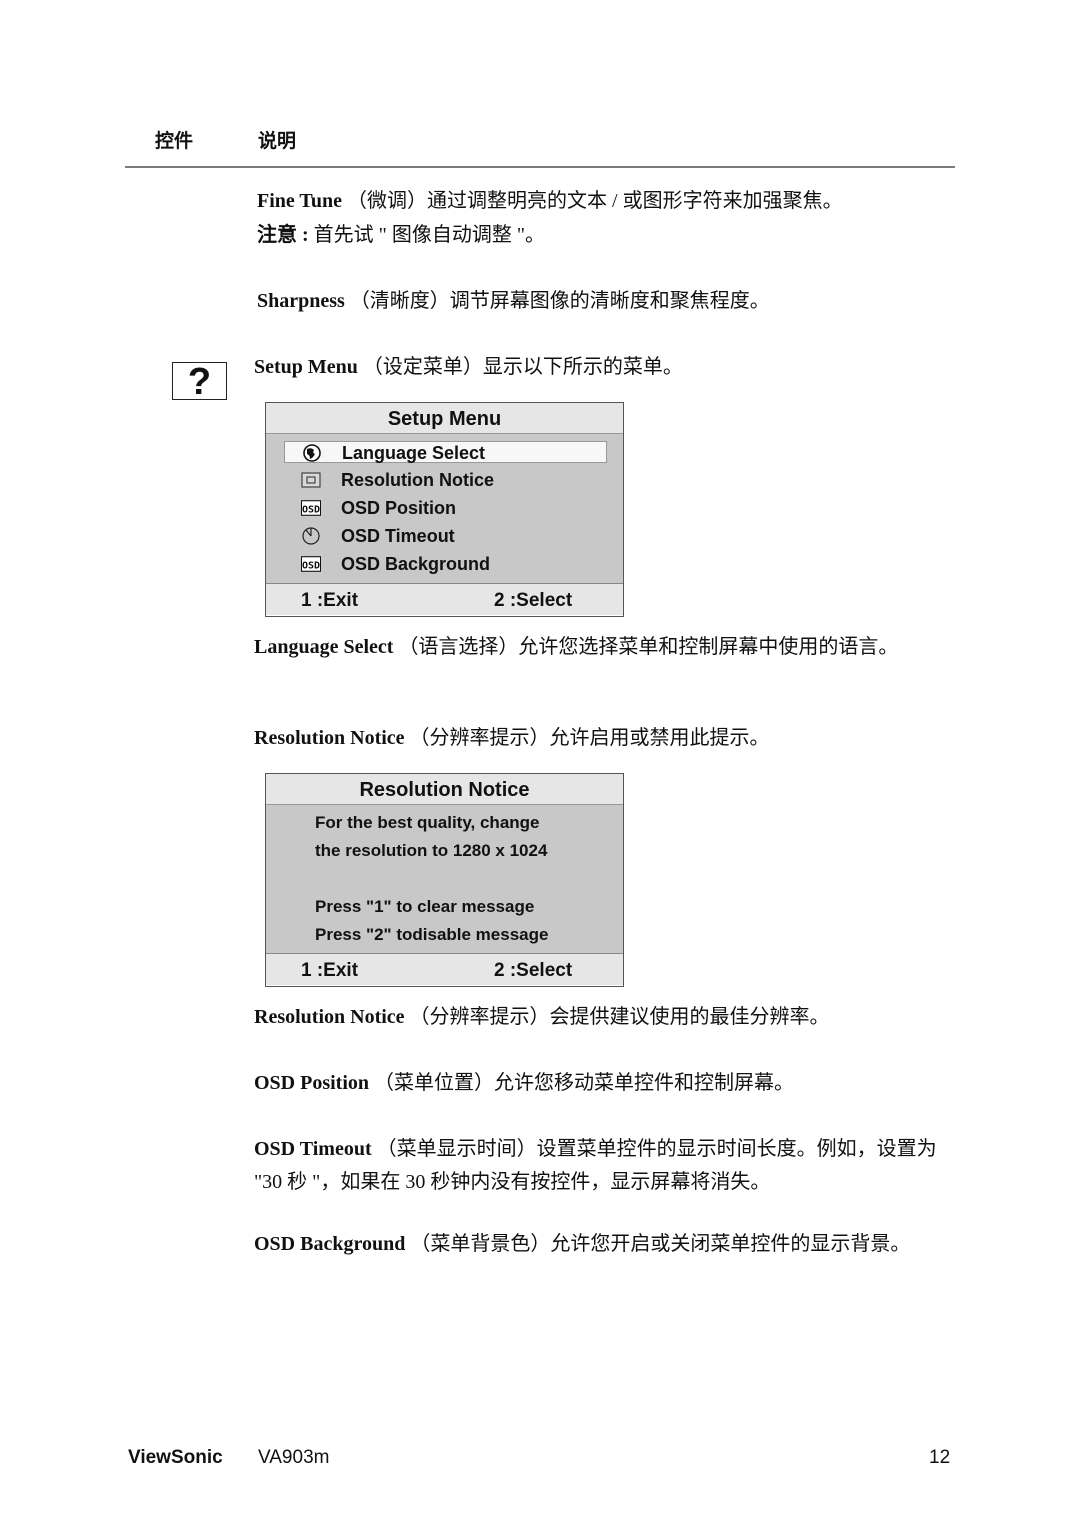  I want to click on description: 首先试 " 图像自动调整 "。, so click(426, 235).